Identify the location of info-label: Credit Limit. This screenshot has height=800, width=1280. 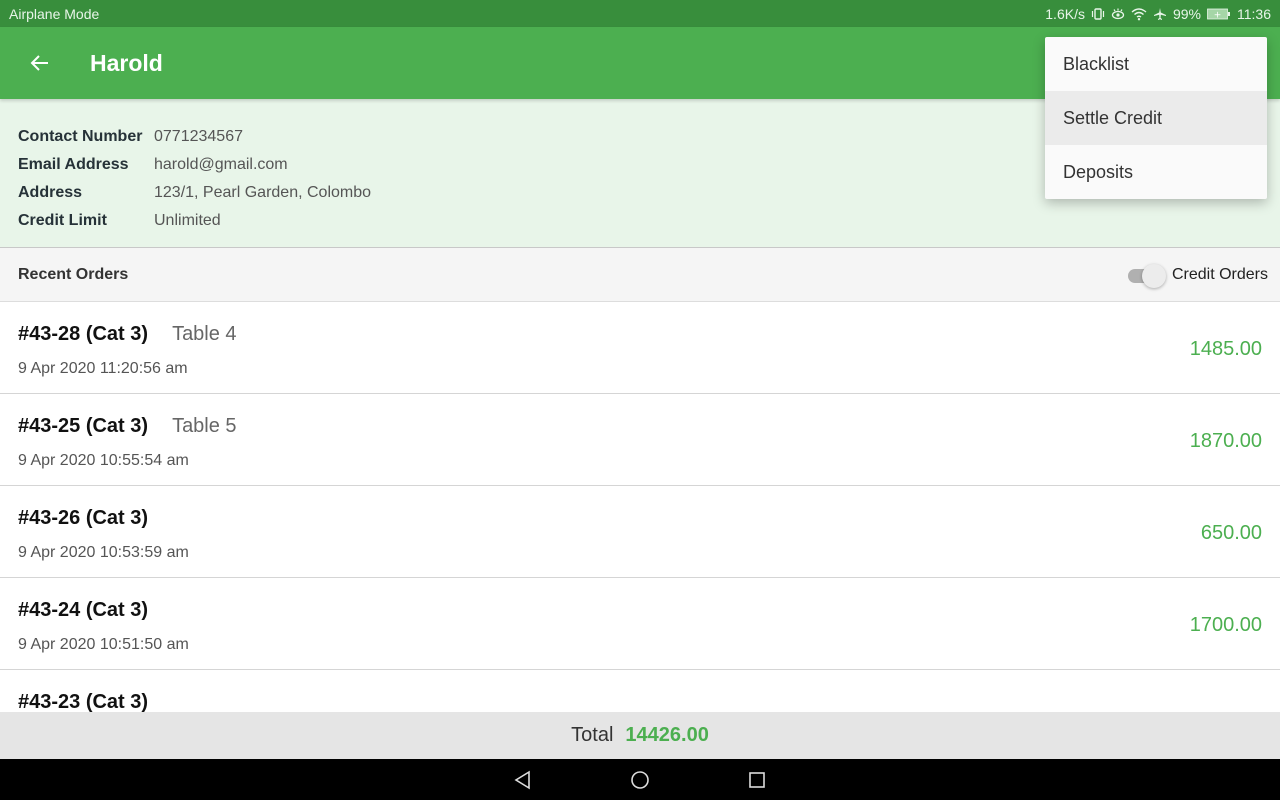
(62, 220).